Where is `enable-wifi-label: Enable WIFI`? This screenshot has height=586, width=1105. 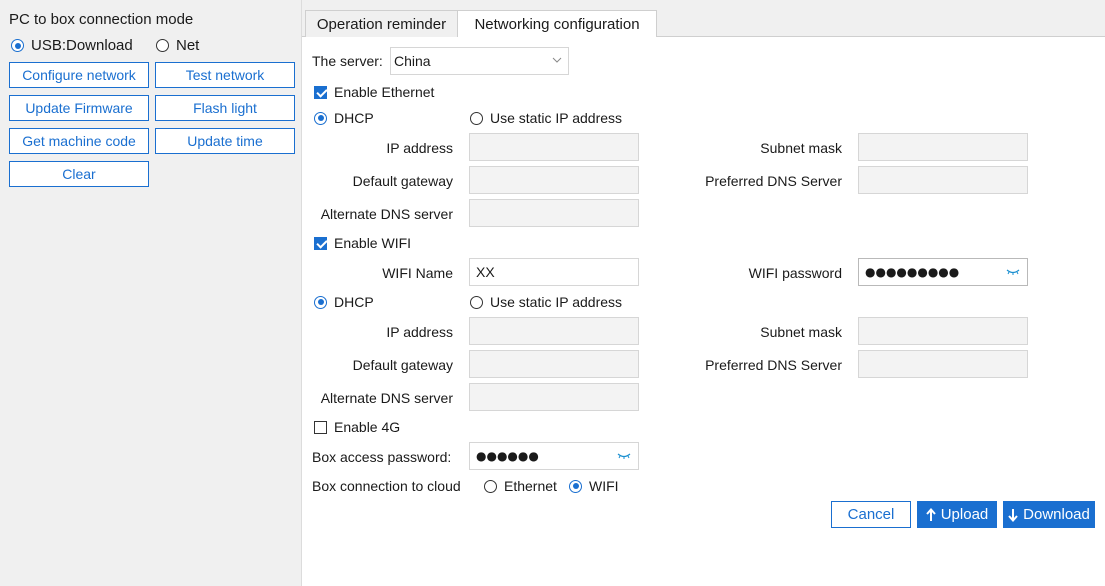 enable-wifi-label: Enable WIFI is located at coordinates (373, 243).